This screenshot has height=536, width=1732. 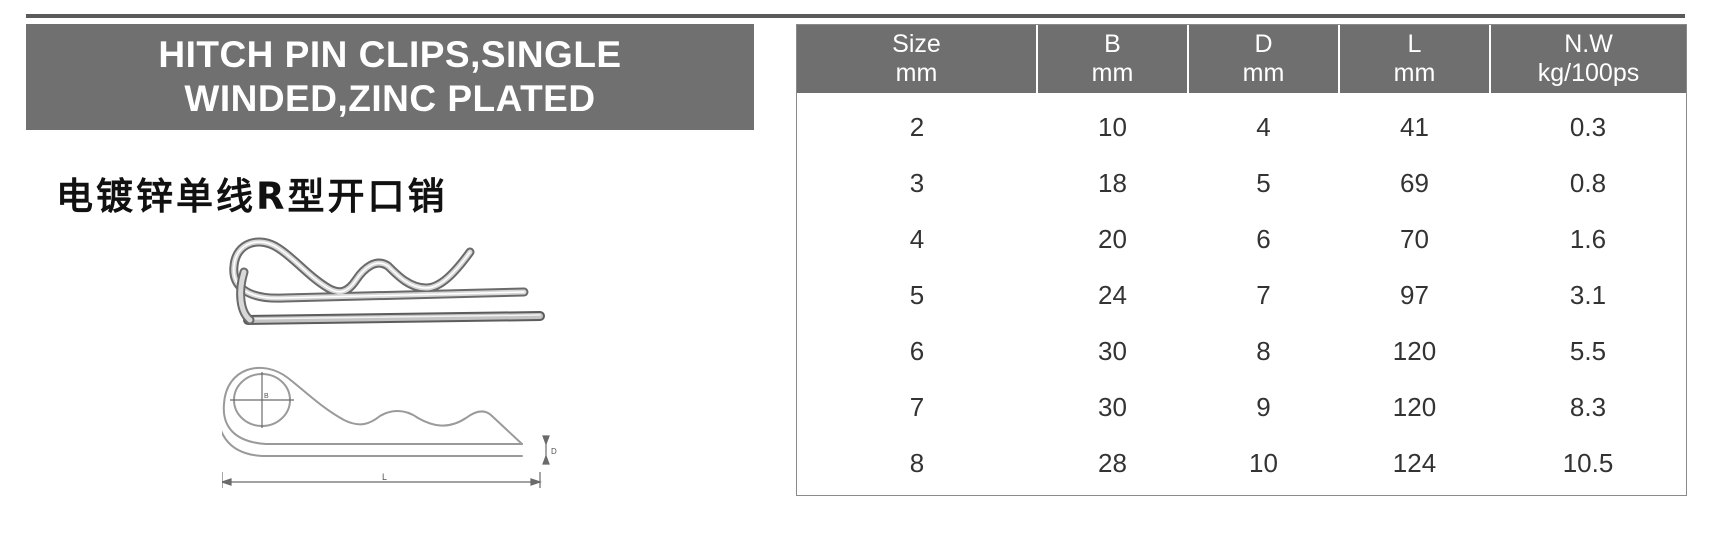 I want to click on cell-net-weight: 1.6, so click(x=1588, y=238).